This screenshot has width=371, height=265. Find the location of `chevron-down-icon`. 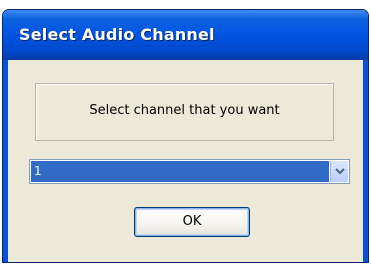

chevron-down-icon is located at coordinates (340, 171).